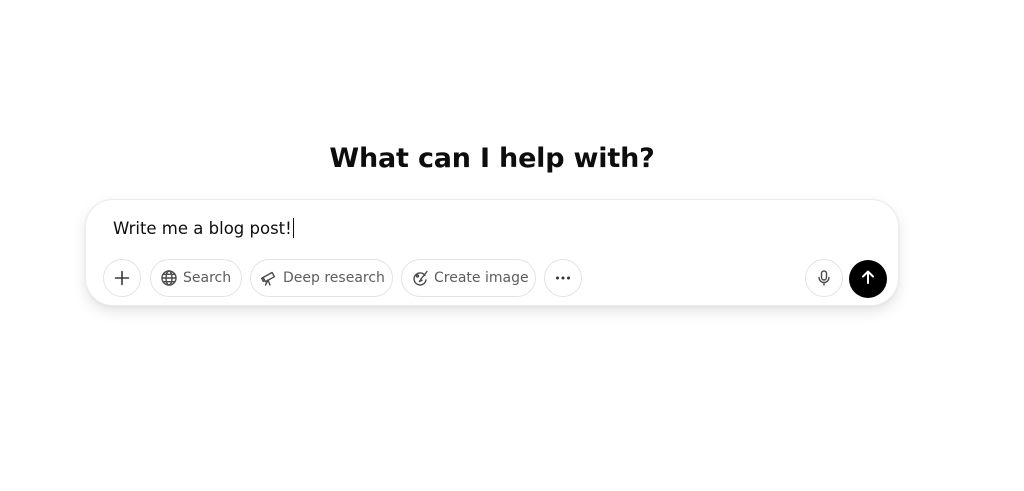 Image resolution: width=1024 pixels, height=491 pixels. I want to click on send-button, so click(868, 279).